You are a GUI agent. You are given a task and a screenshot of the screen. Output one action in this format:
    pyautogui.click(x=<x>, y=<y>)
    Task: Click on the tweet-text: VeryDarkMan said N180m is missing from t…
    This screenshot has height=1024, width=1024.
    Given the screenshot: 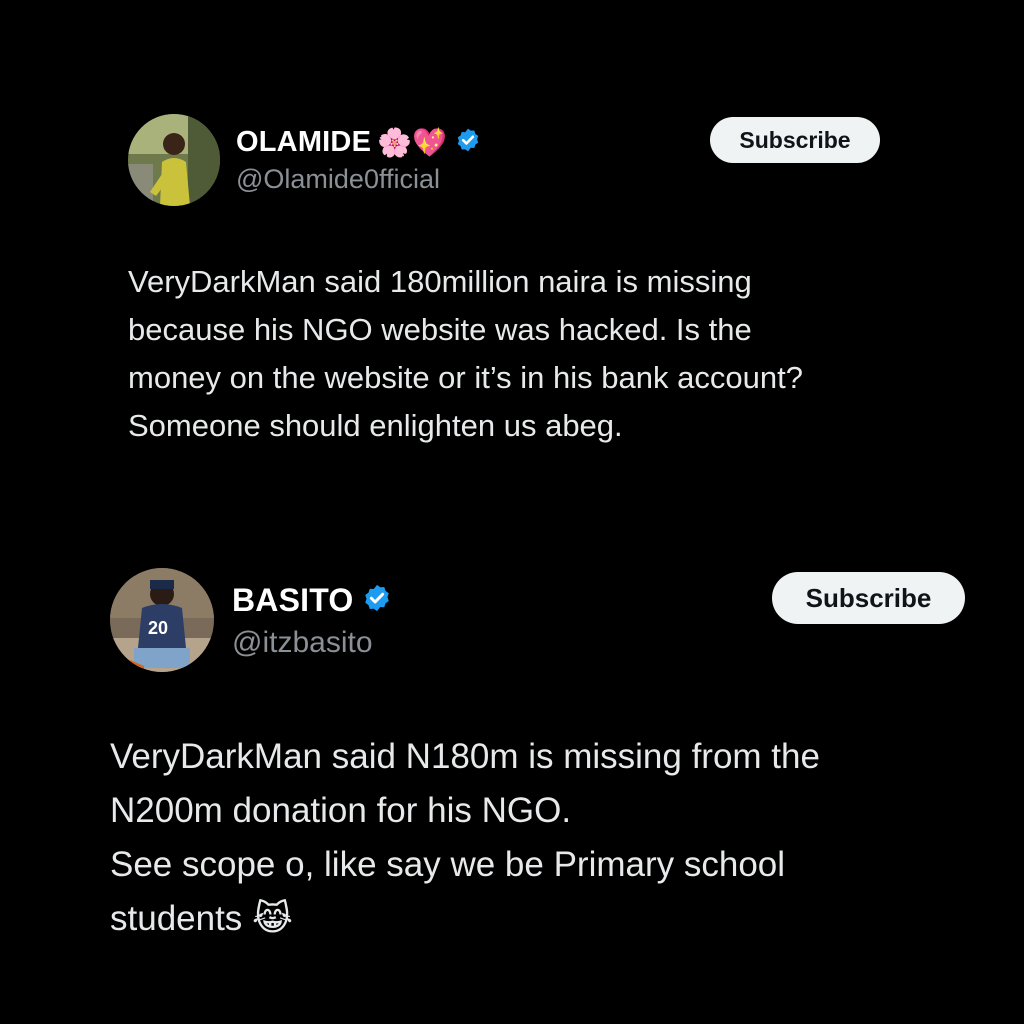 What is the action you would take?
    pyautogui.click(x=465, y=837)
    